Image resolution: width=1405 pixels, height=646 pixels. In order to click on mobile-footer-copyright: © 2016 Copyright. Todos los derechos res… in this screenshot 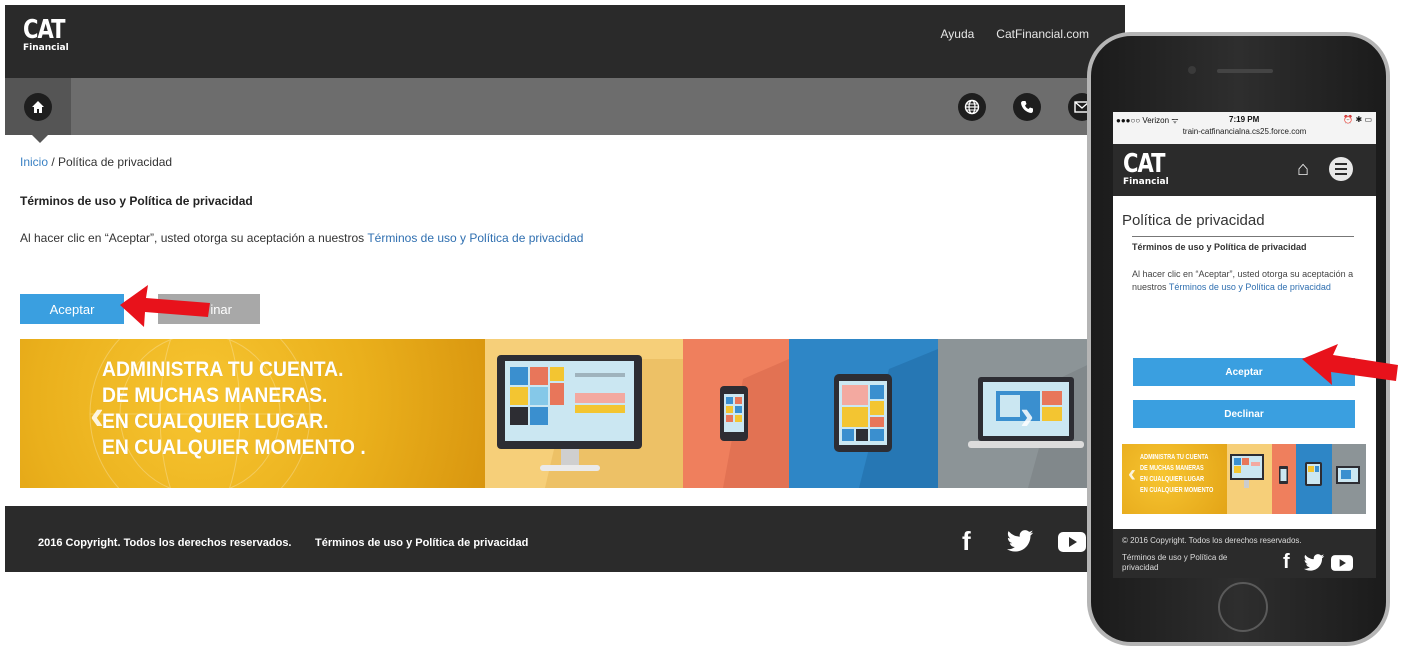, I will do `click(1212, 540)`.